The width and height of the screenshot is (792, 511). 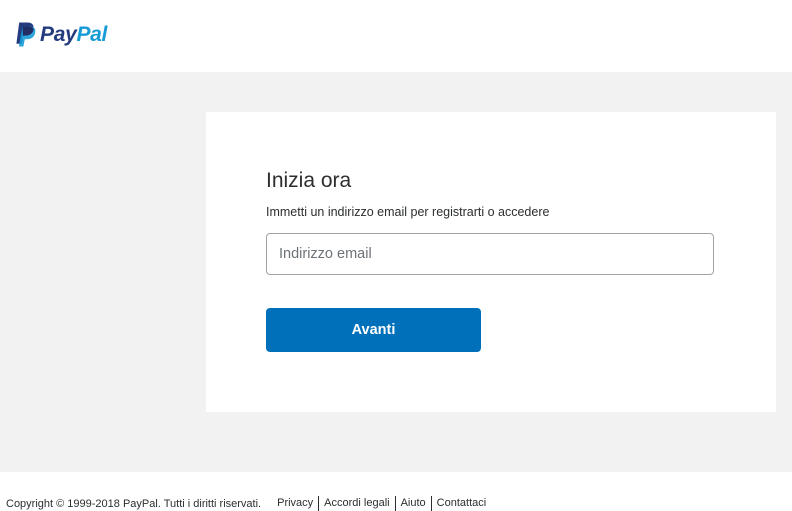 I want to click on logo-text: PayPal, so click(x=73, y=35).